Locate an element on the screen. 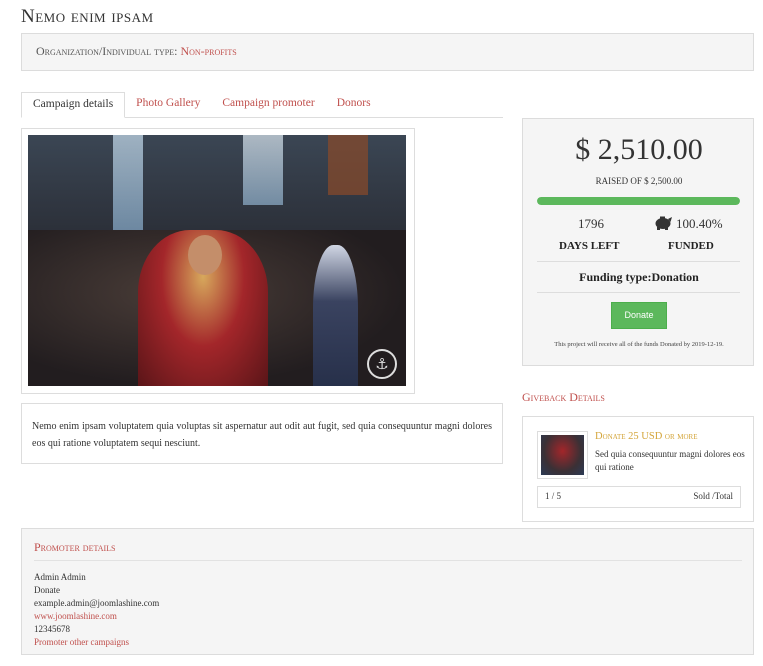  promoter-website-link: www.joomlashine.com is located at coordinates (75, 616).